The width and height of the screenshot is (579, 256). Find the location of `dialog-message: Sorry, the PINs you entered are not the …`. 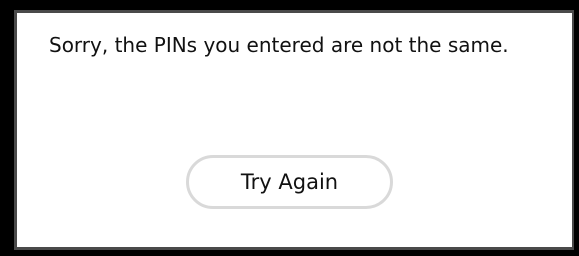

dialog-message: Sorry, the PINs you entered are not the … is located at coordinates (279, 45).